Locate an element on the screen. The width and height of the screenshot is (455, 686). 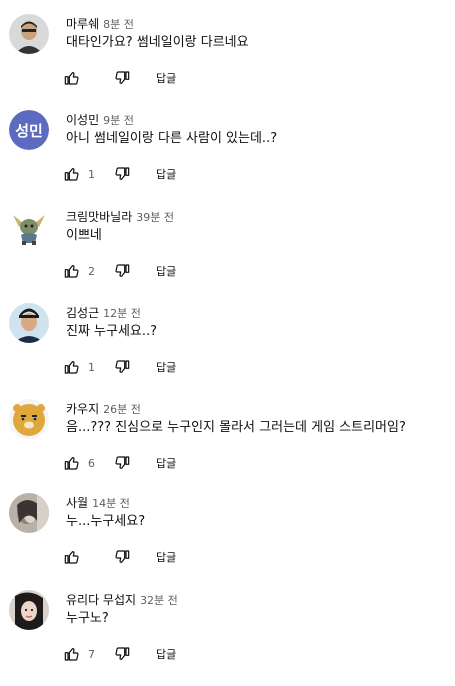
comment-time: 26분 전 is located at coordinates (122, 409).